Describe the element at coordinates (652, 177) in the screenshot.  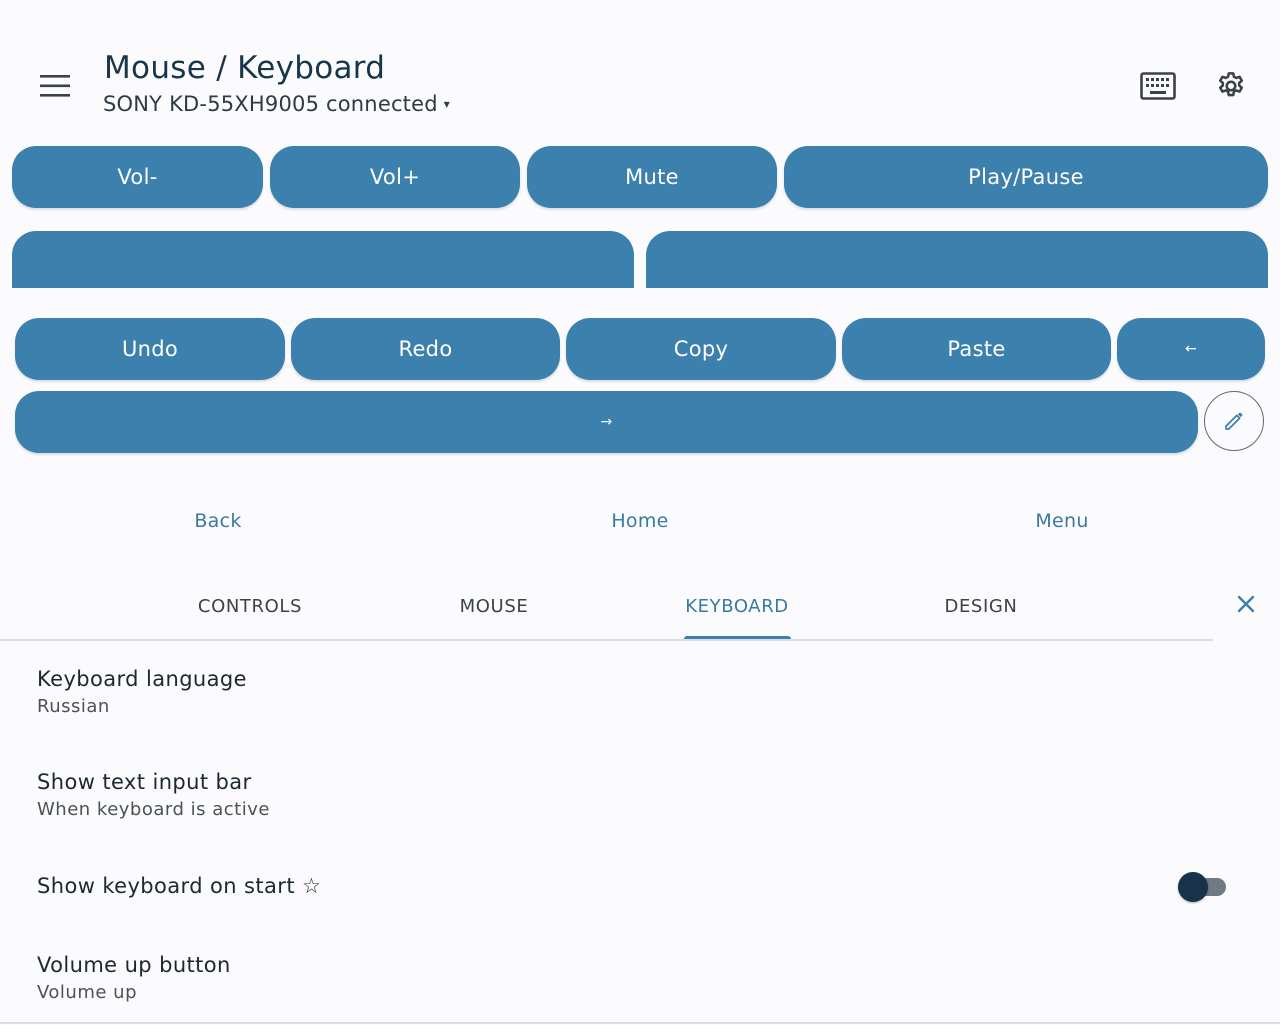
I see `mute-button: Mute` at that location.